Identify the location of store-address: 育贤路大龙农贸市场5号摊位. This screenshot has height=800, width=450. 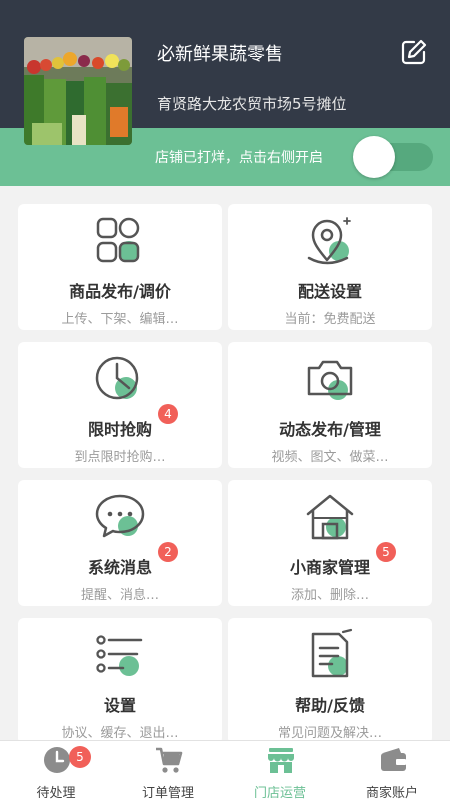
(252, 104).